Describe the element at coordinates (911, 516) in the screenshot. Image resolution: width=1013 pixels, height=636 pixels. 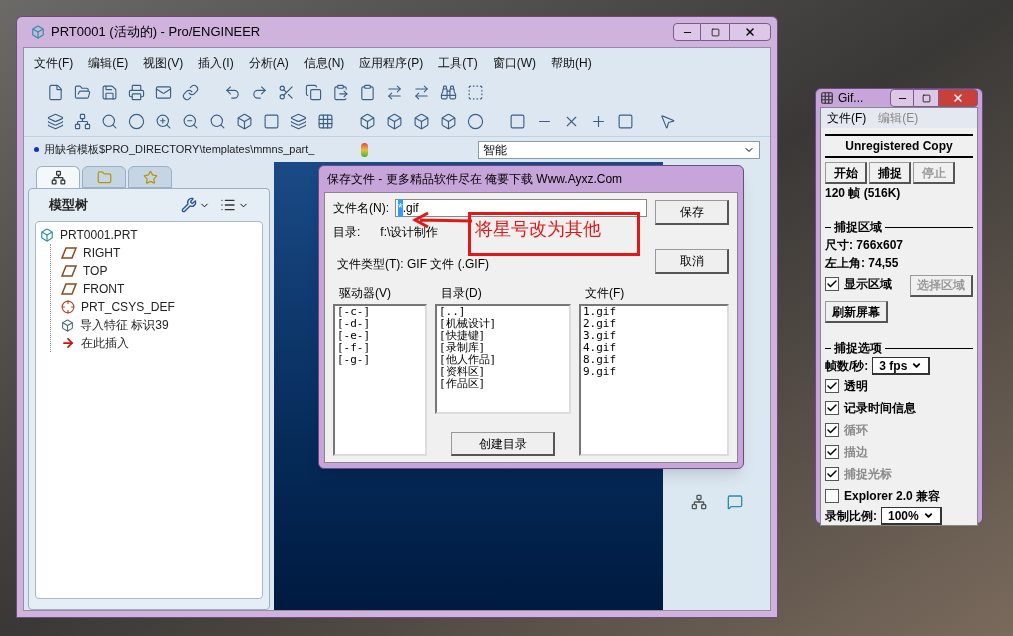
I see `ratio-dropdown: 100%` at that location.